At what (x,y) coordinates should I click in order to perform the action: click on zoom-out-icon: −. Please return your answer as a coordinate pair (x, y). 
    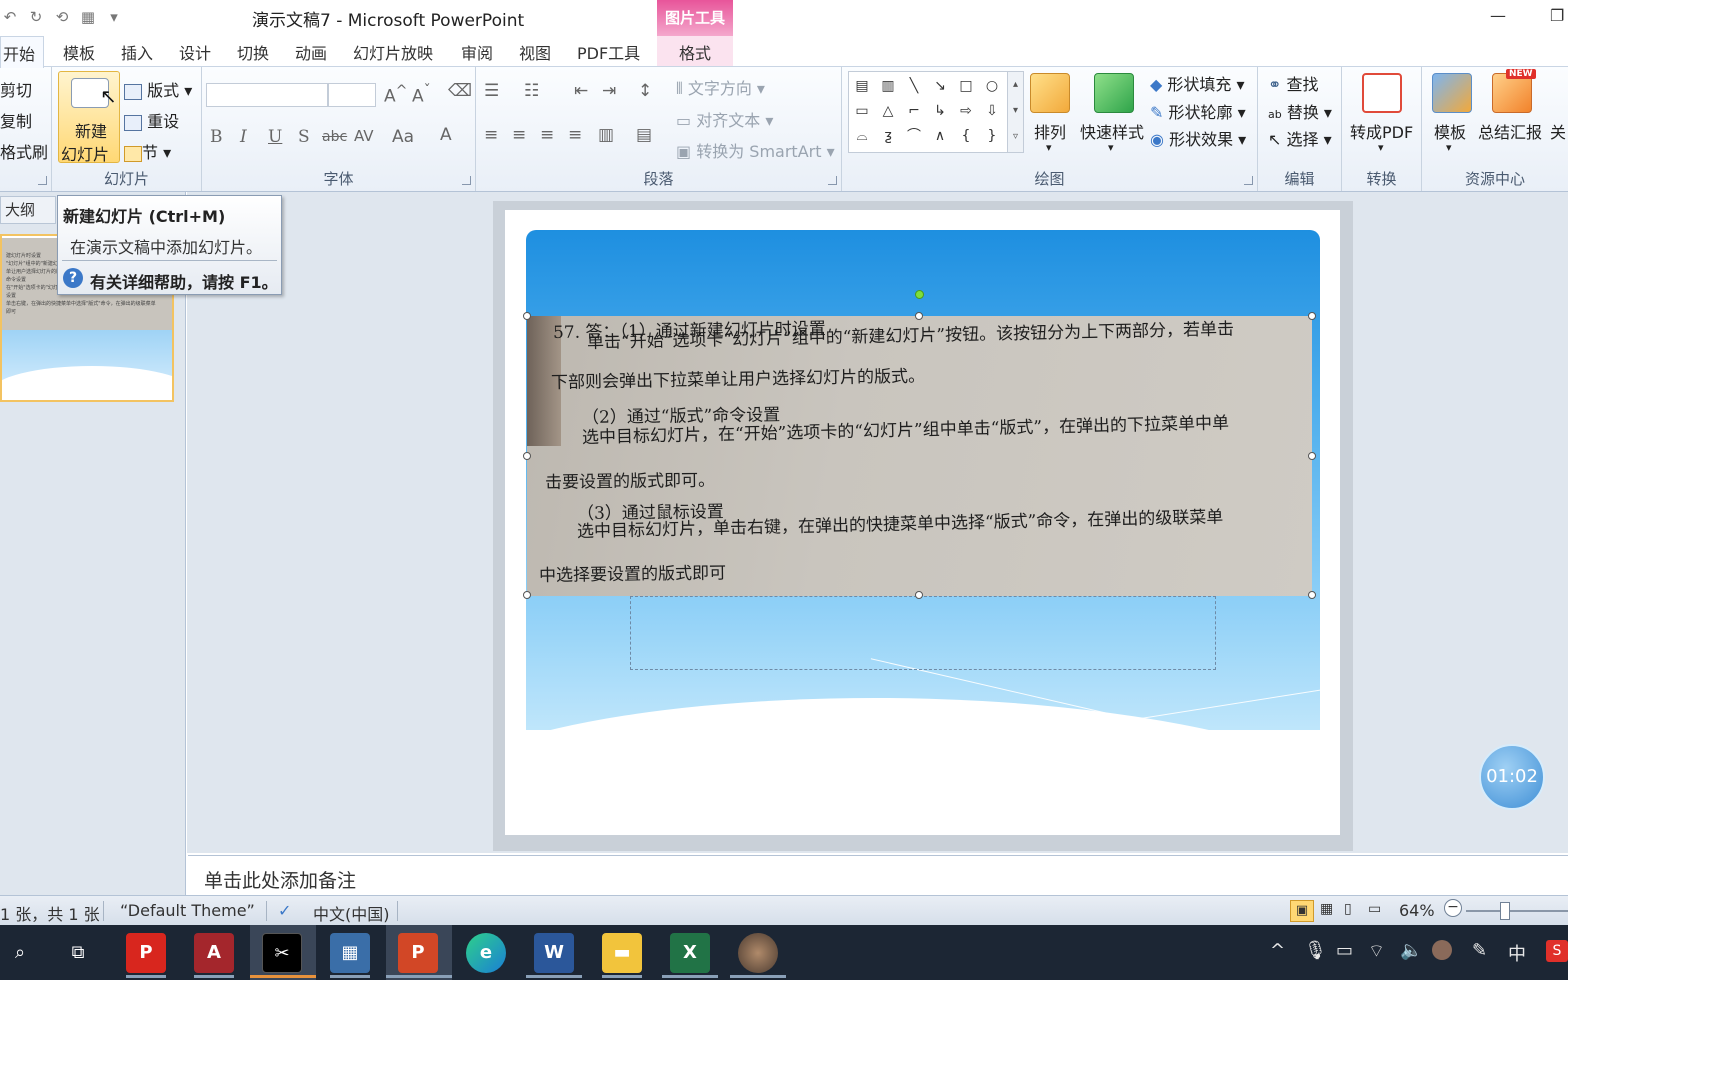
    Looking at the image, I should click on (1453, 908).